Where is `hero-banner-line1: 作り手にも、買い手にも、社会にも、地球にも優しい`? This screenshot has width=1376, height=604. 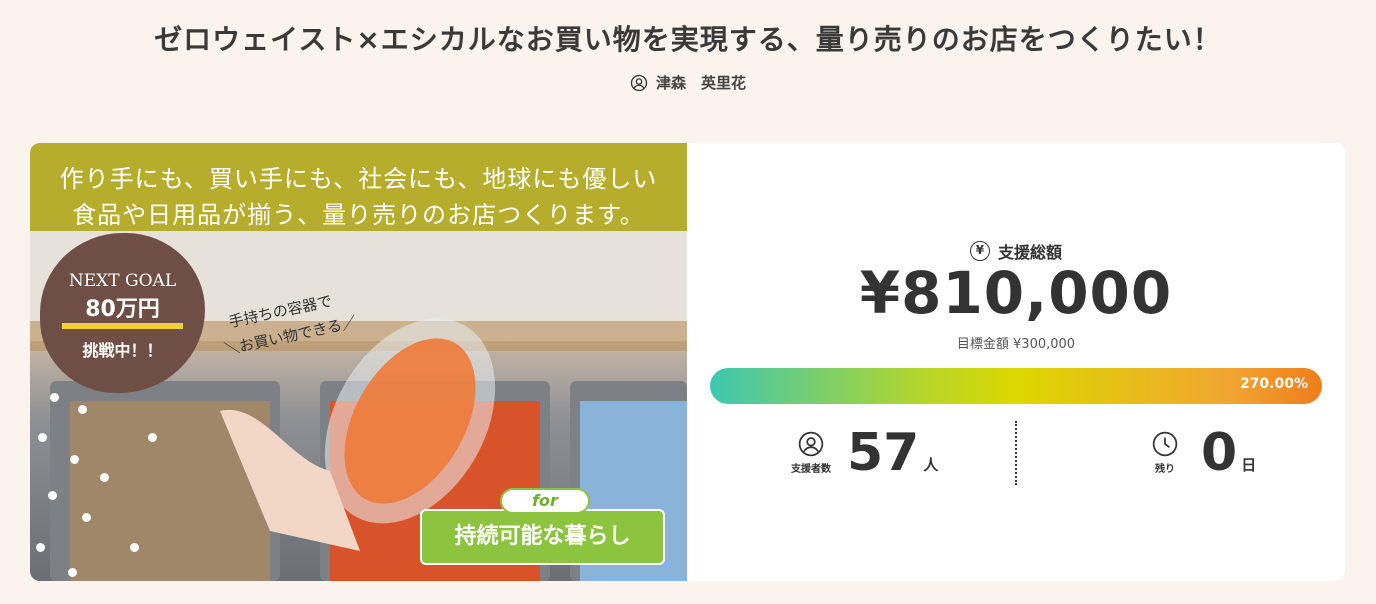 hero-banner-line1: 作り手にも、買い手にも、社会にも、地球にも優しい is located at coordinates (358, 179).